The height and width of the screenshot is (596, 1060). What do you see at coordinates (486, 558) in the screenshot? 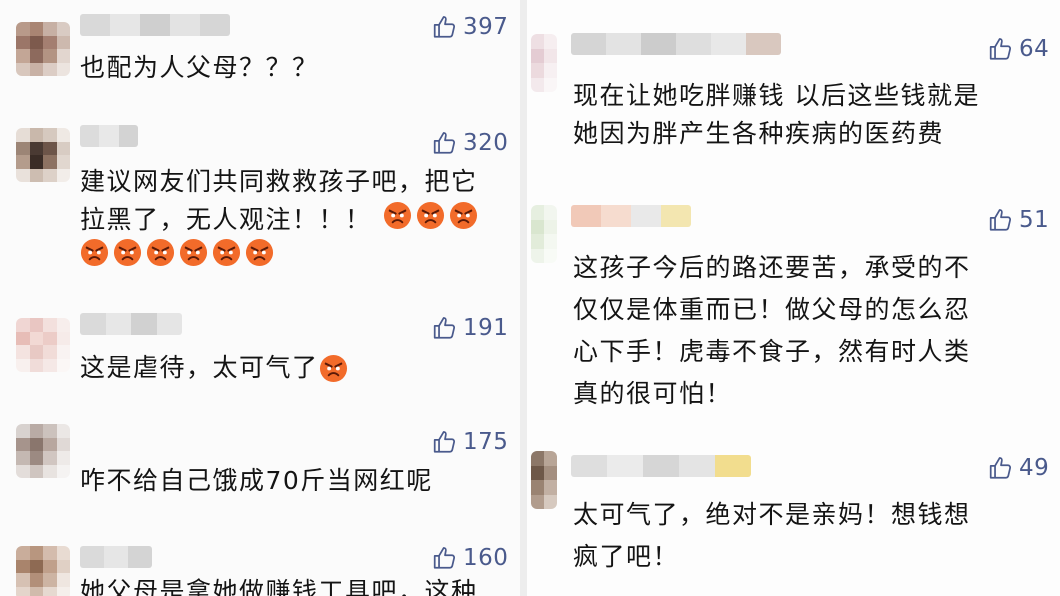
I see `like-count: 160` at bounding box center [486, 558].